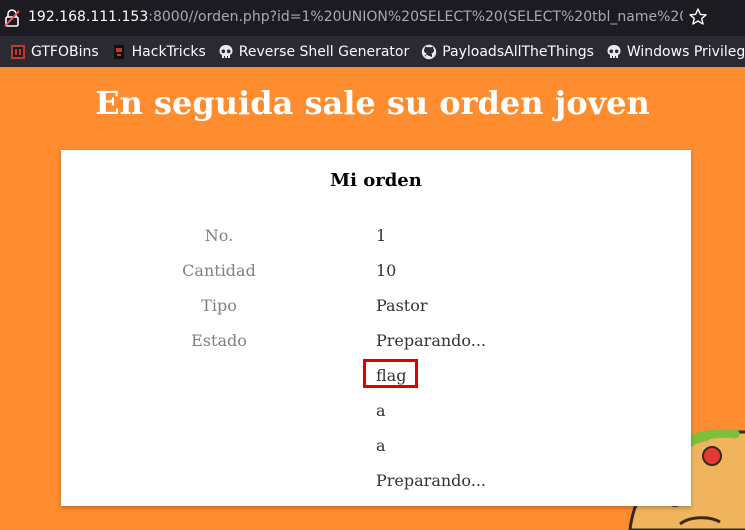 The height and width of the screenshot is (530, 745). Describe the element at coordinates (372, 103) in the screenshot. I see `page-headline: En seguida sale su orden joven` at that location.